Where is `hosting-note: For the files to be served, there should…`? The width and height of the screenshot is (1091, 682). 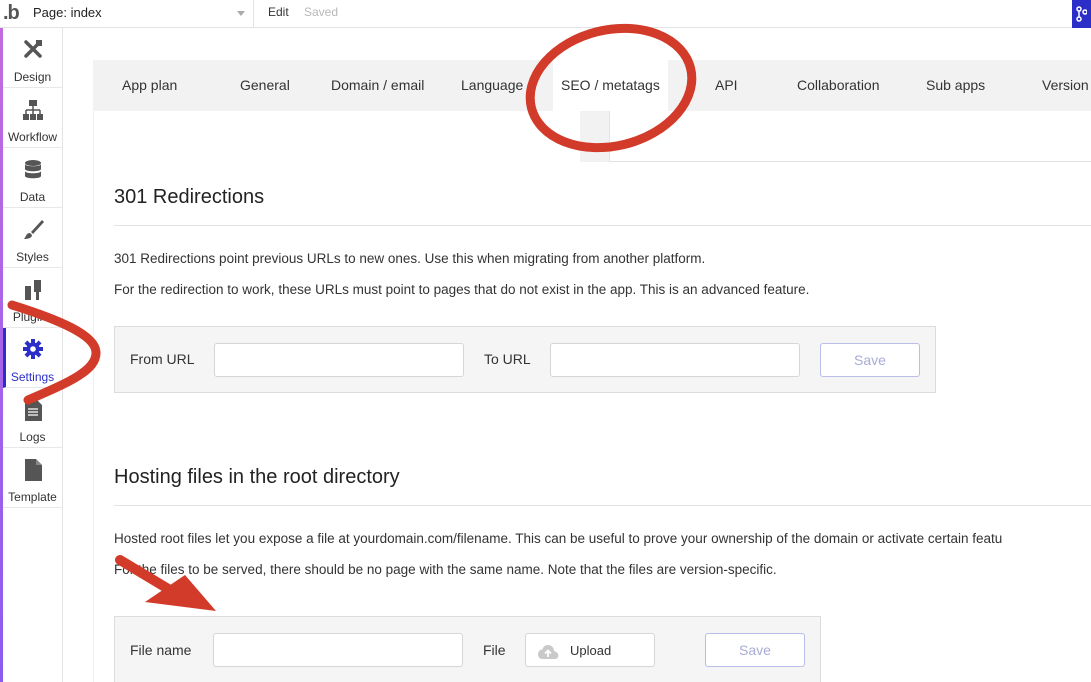 hosting-note: For the files to be served, there should… is located at coordinates (445, 569).